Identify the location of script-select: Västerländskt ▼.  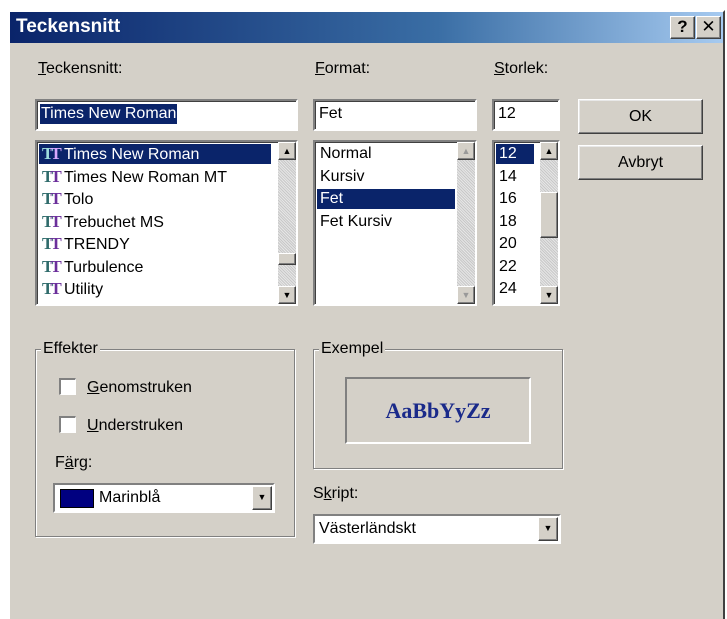
(437, 529).